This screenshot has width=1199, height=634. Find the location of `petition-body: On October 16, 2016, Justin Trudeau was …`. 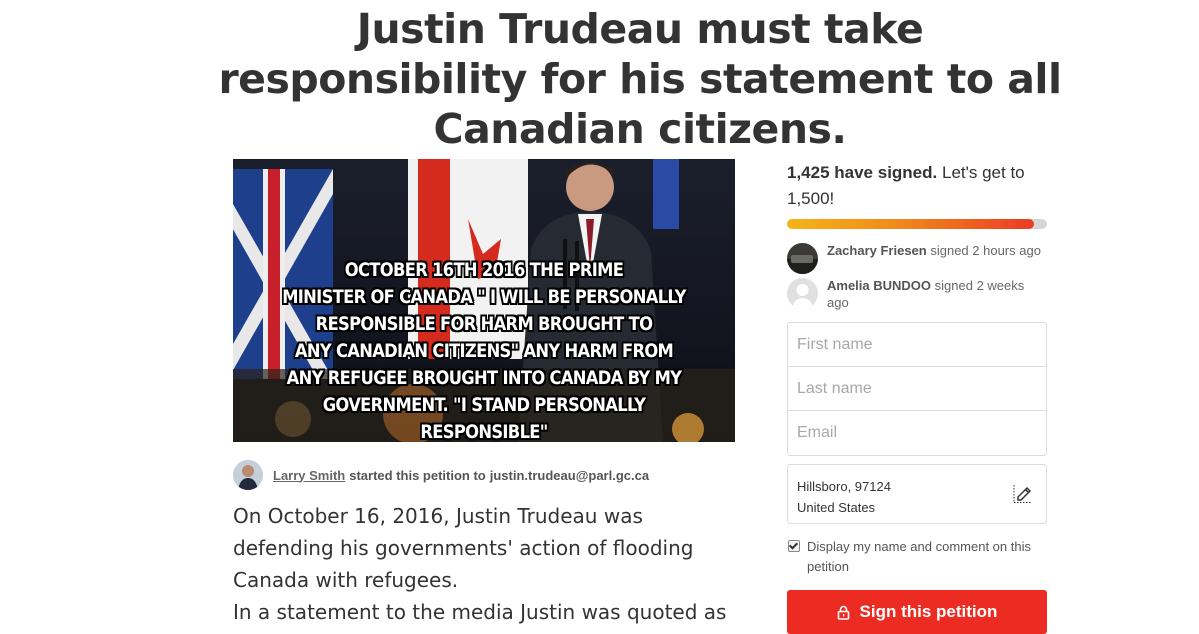

petition-body: On October 16, 2016, Justin Trudeau was … is located at coordinates (488, 564).